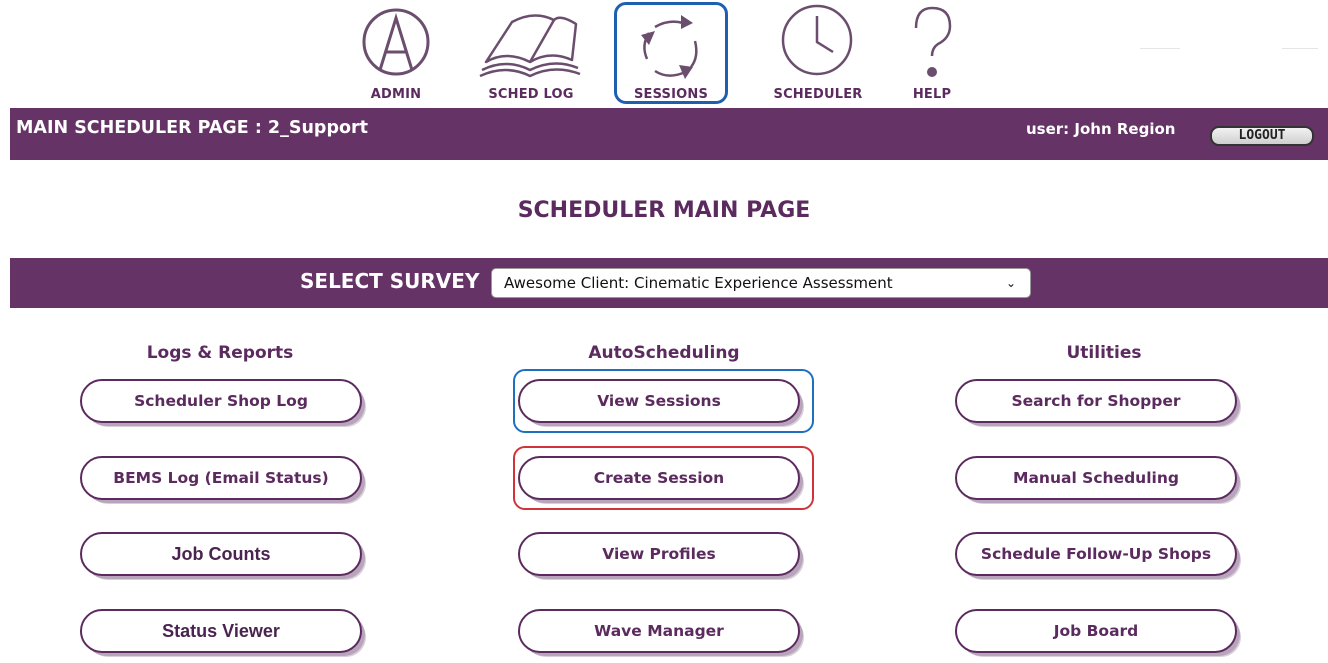  Describe the element at coordinates (664, 210) in the screenshot. I see `main-heading: SCHEDULER MAIN PAGE` at that location.